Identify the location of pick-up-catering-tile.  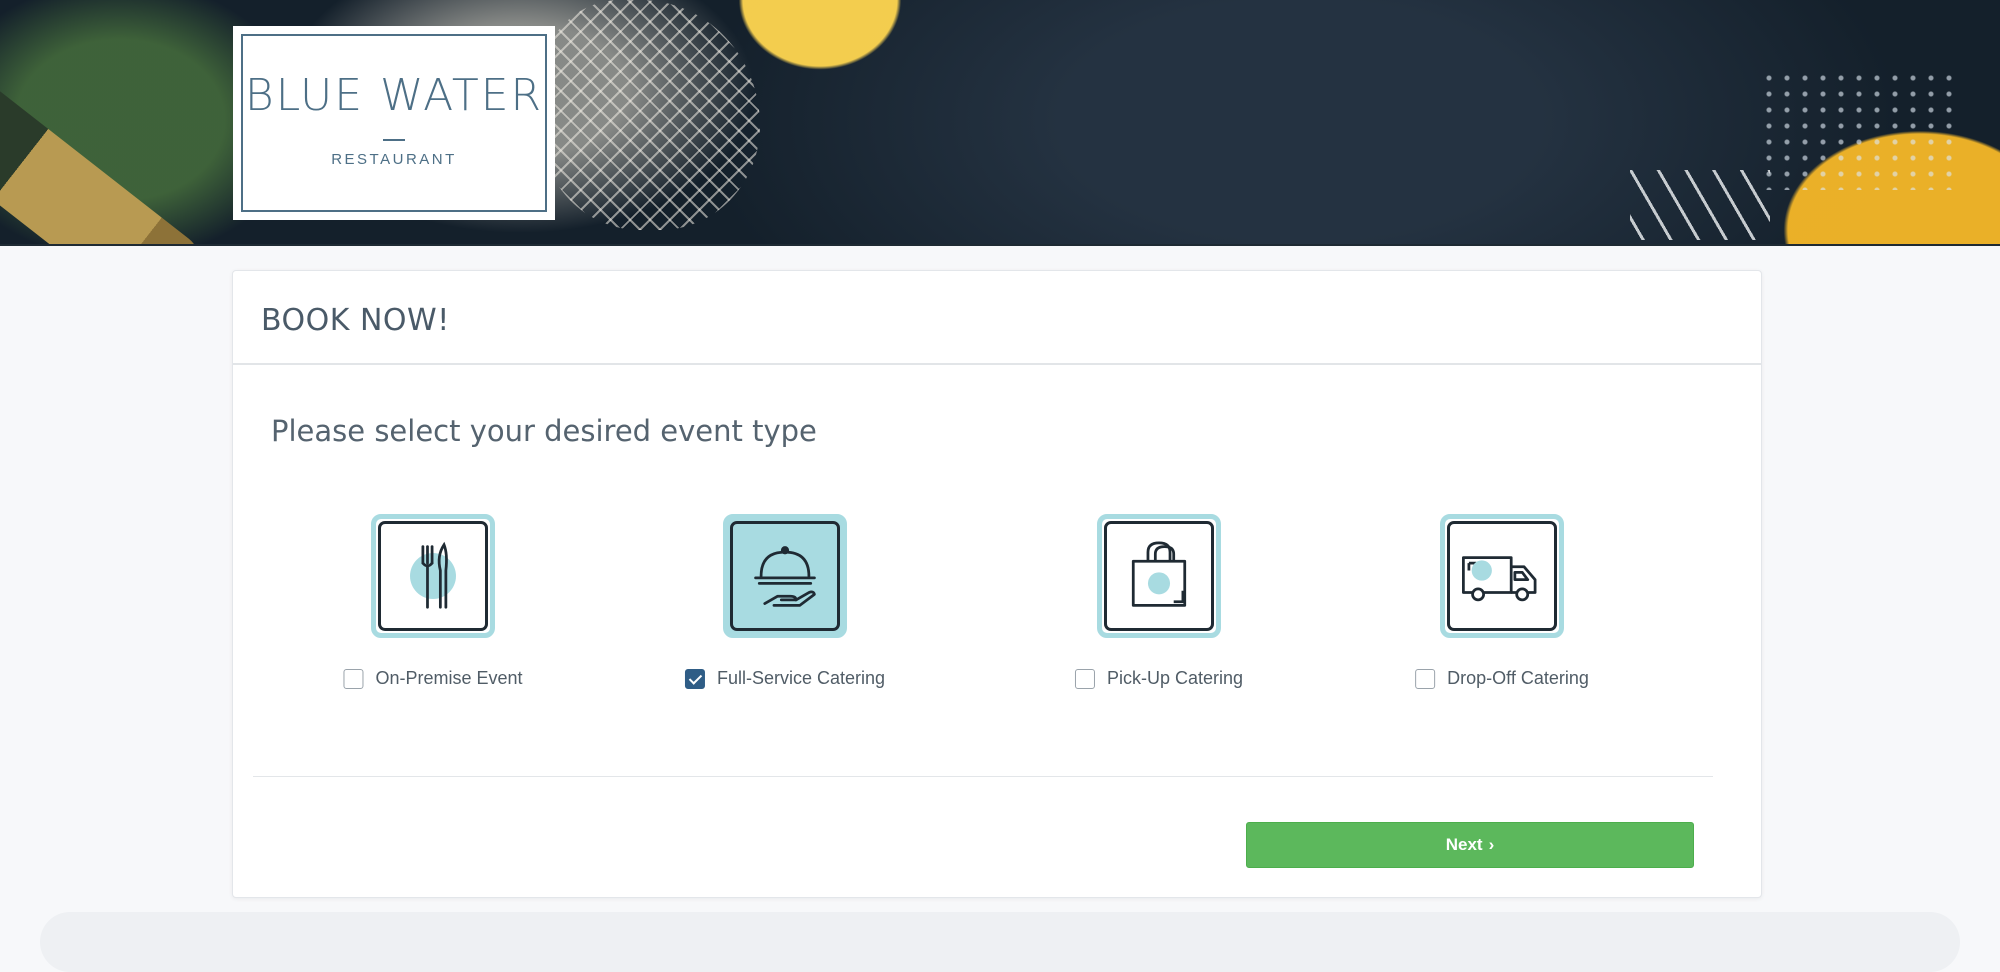
(1159, 576).